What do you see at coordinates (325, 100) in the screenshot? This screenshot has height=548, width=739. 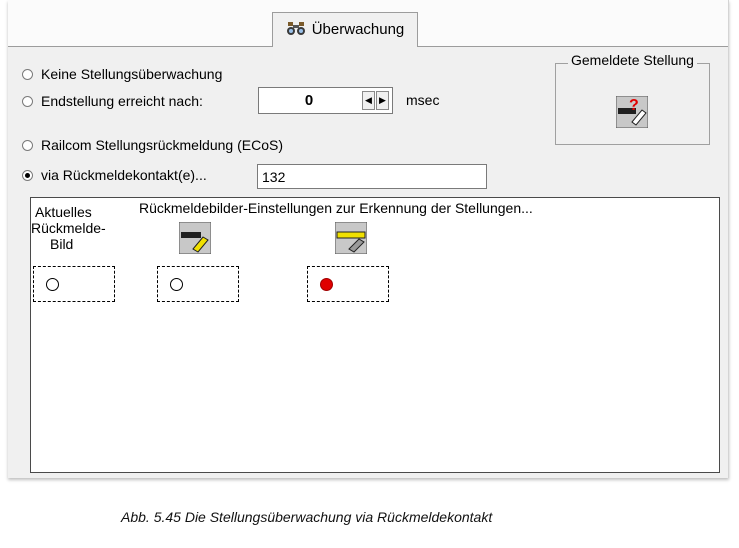 I see `delay-input: 0 ◀ ▶` at bounding box center [325, 100].